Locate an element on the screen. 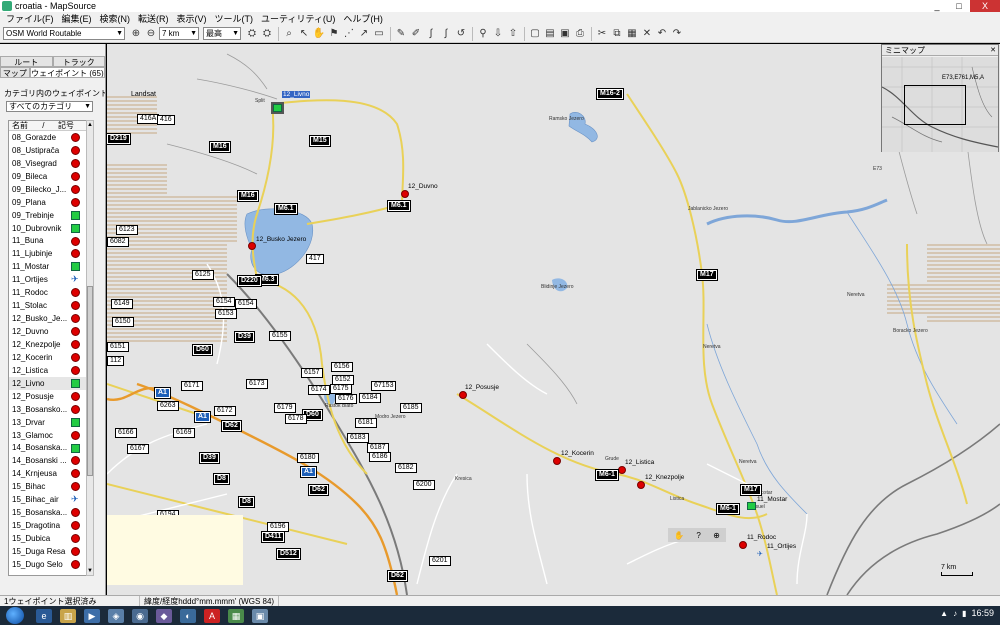  waypoint-list-item: 12_Listica is located at coordinates (51, 370).